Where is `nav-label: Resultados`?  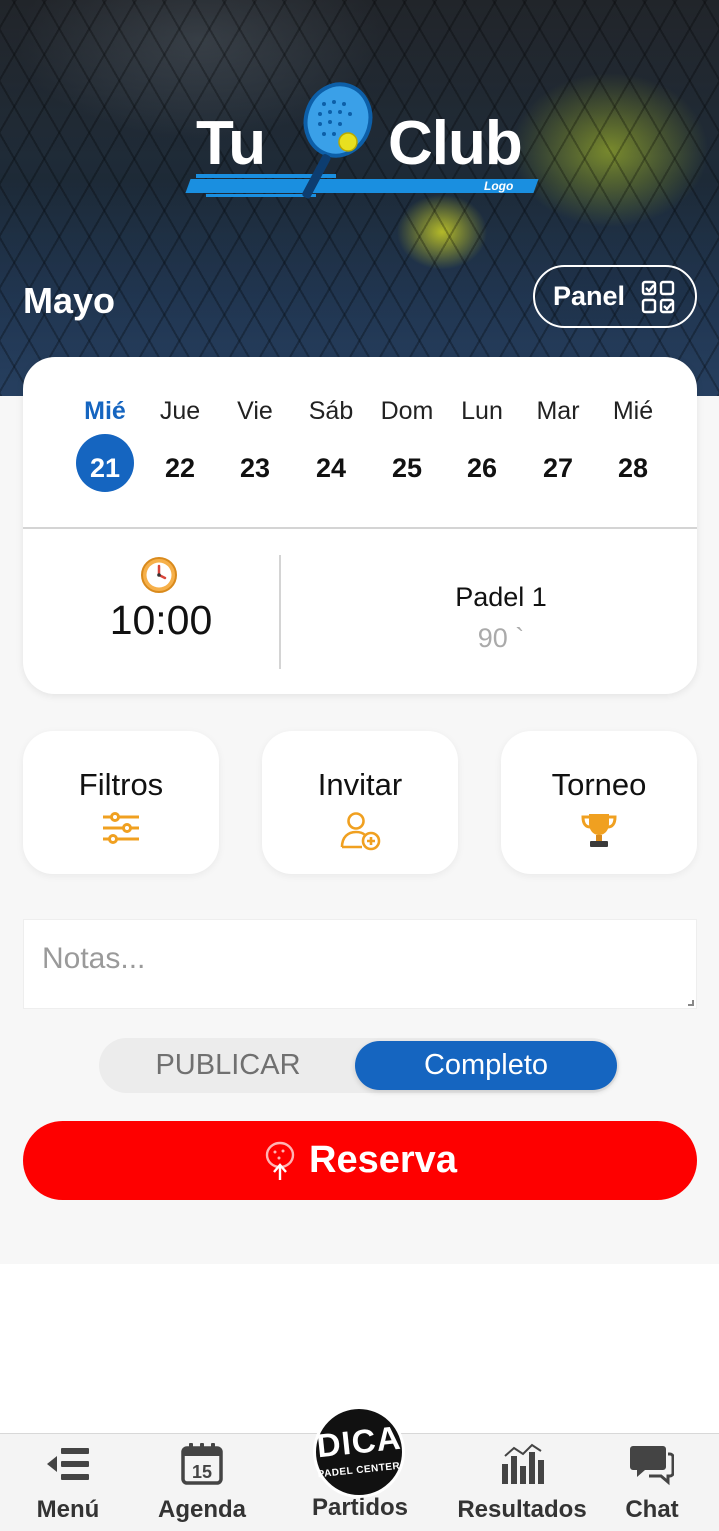
nav-label: Resultados is located at coordinates (522, 1509).